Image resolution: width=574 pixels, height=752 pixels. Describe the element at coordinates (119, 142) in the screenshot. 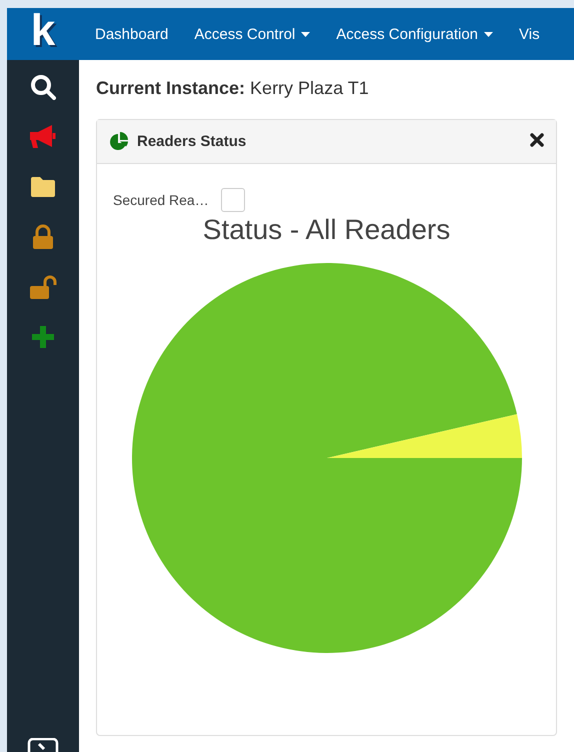

I see `pie-chart-icon` at that location.